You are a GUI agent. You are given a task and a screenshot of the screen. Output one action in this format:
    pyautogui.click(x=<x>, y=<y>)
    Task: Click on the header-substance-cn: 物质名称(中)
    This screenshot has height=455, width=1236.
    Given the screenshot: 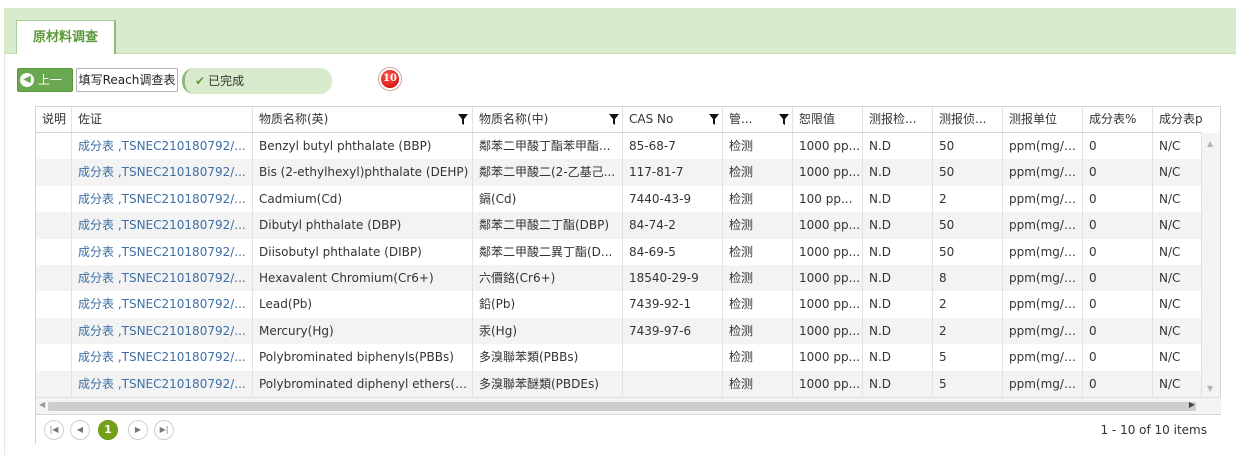 What is the action you would take?
    pyautogui.click(x=548, y=119)
    